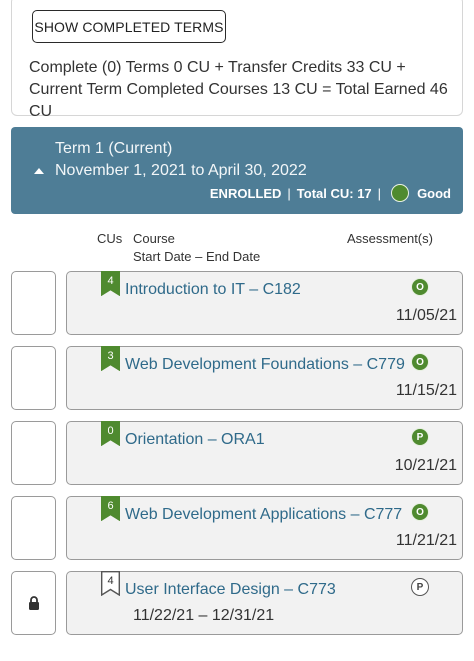  What do you see at coordinates (434, 193) in the screenshot?
I see `term-health-label: Good` at bounding box center [434, 193].